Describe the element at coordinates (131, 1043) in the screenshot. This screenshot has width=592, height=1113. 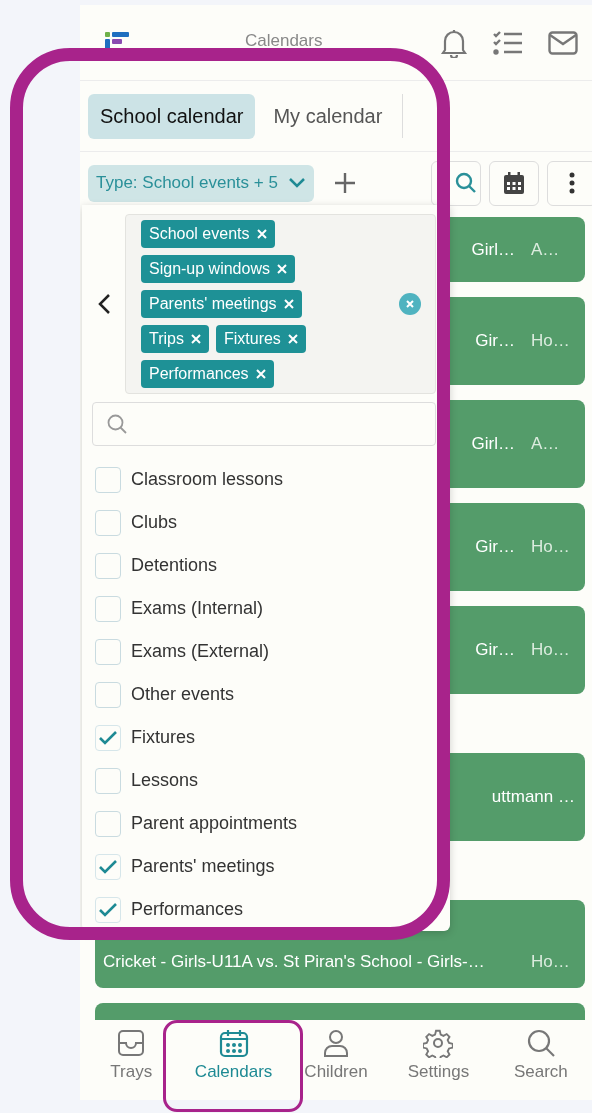
I see `tray-icon` at that location.